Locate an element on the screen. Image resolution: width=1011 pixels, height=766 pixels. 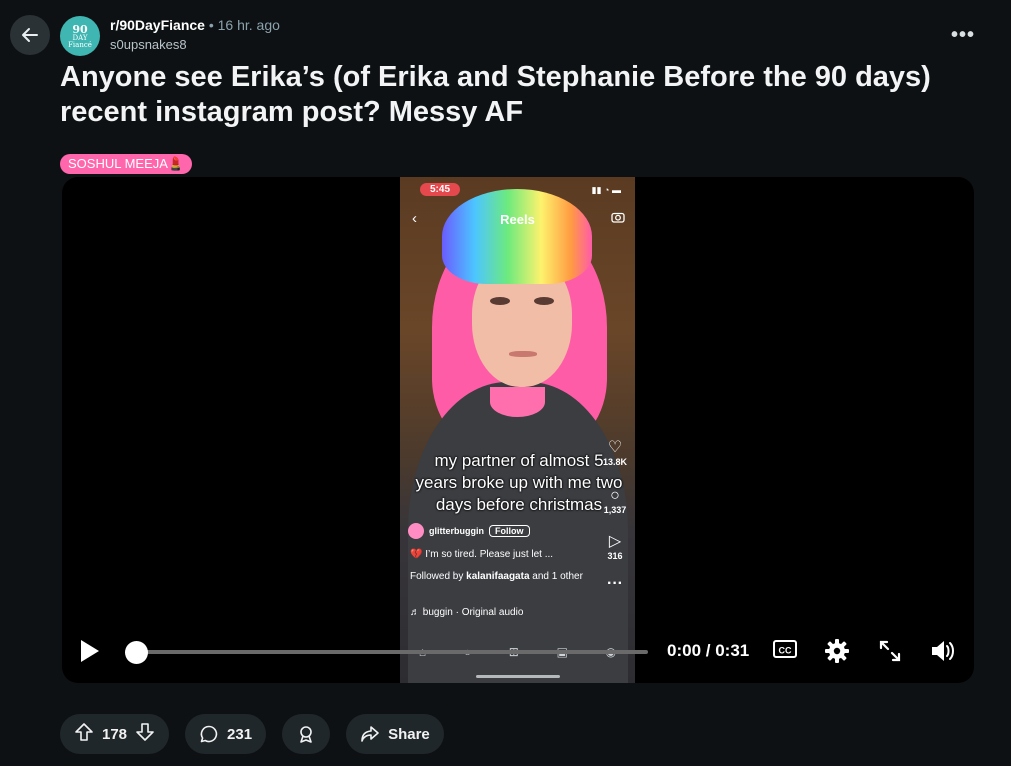
comment-bubble-icon is located at coordinates (209, 734).